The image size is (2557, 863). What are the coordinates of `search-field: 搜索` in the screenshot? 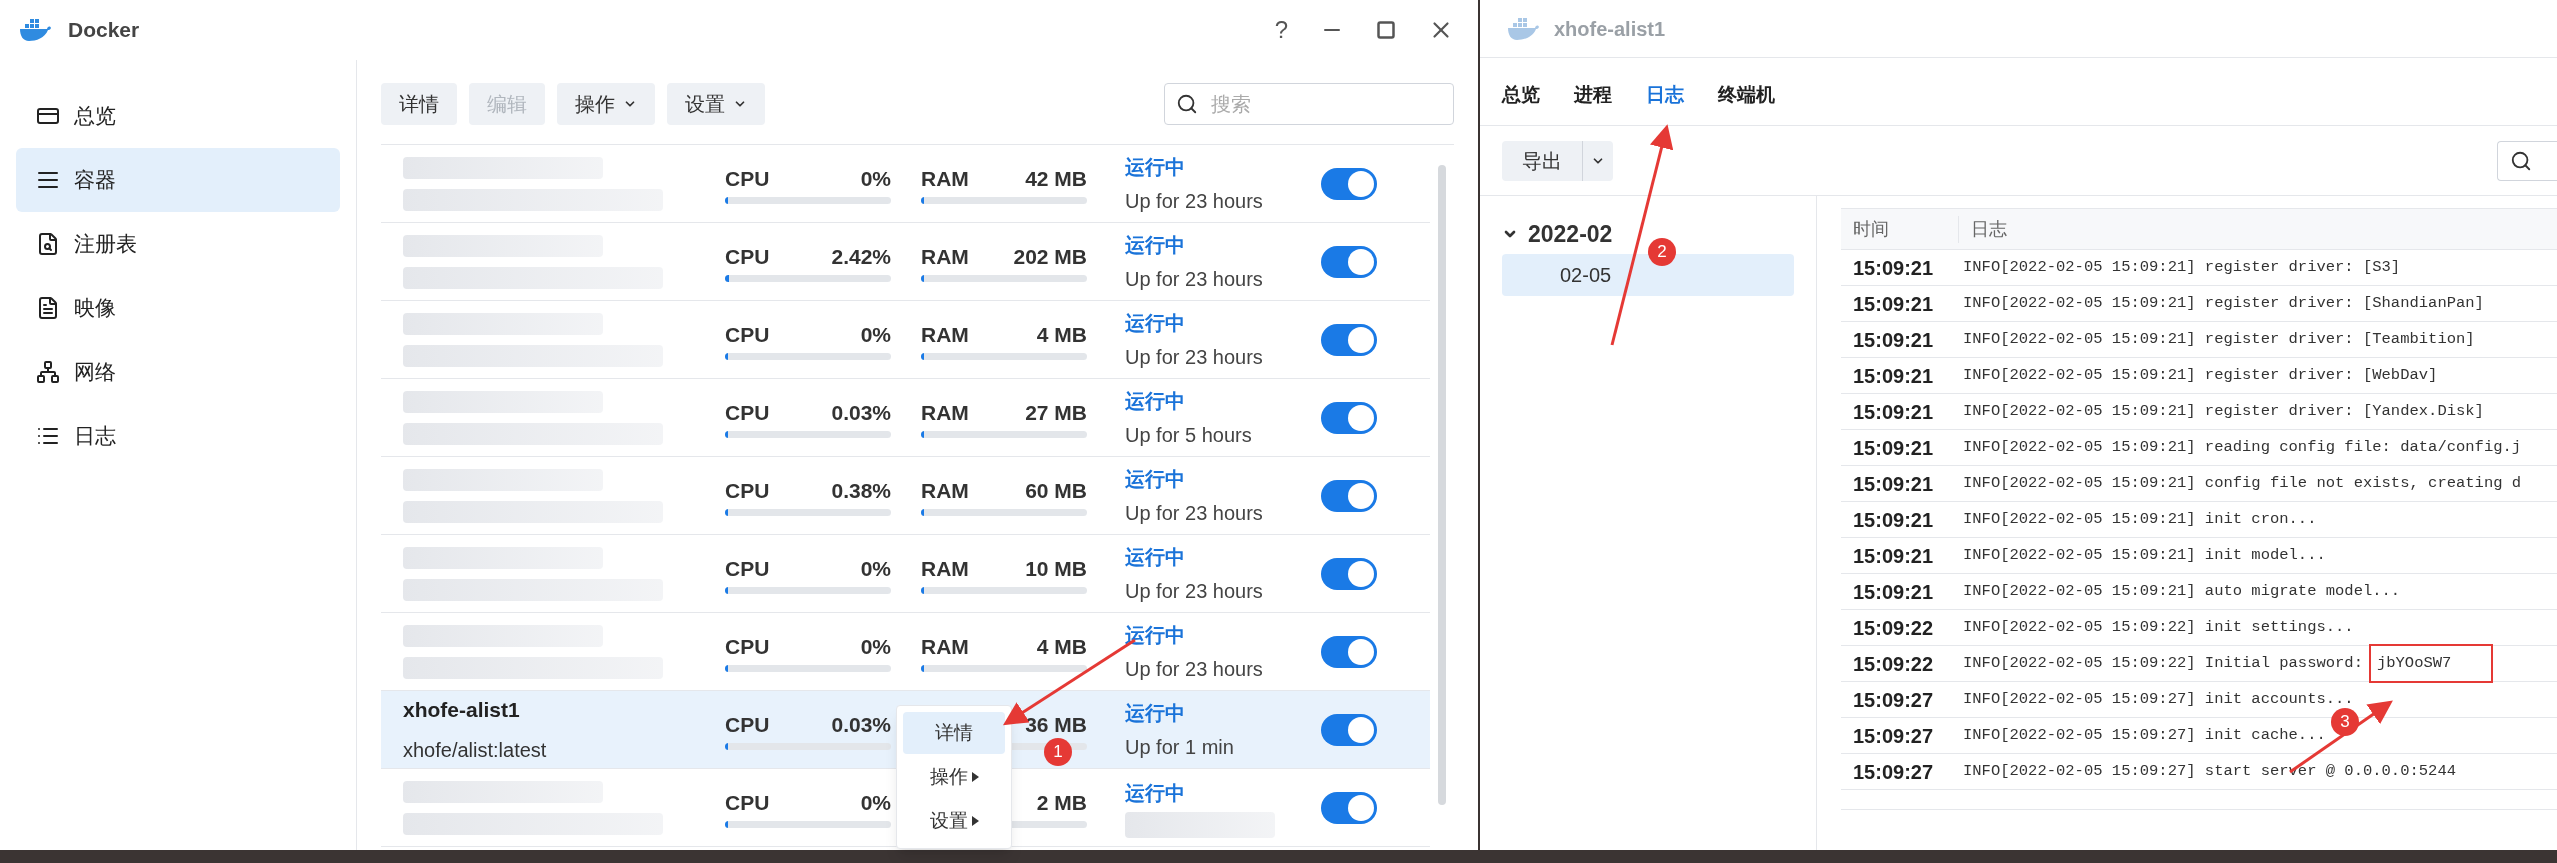 It's located at (1309, 104).